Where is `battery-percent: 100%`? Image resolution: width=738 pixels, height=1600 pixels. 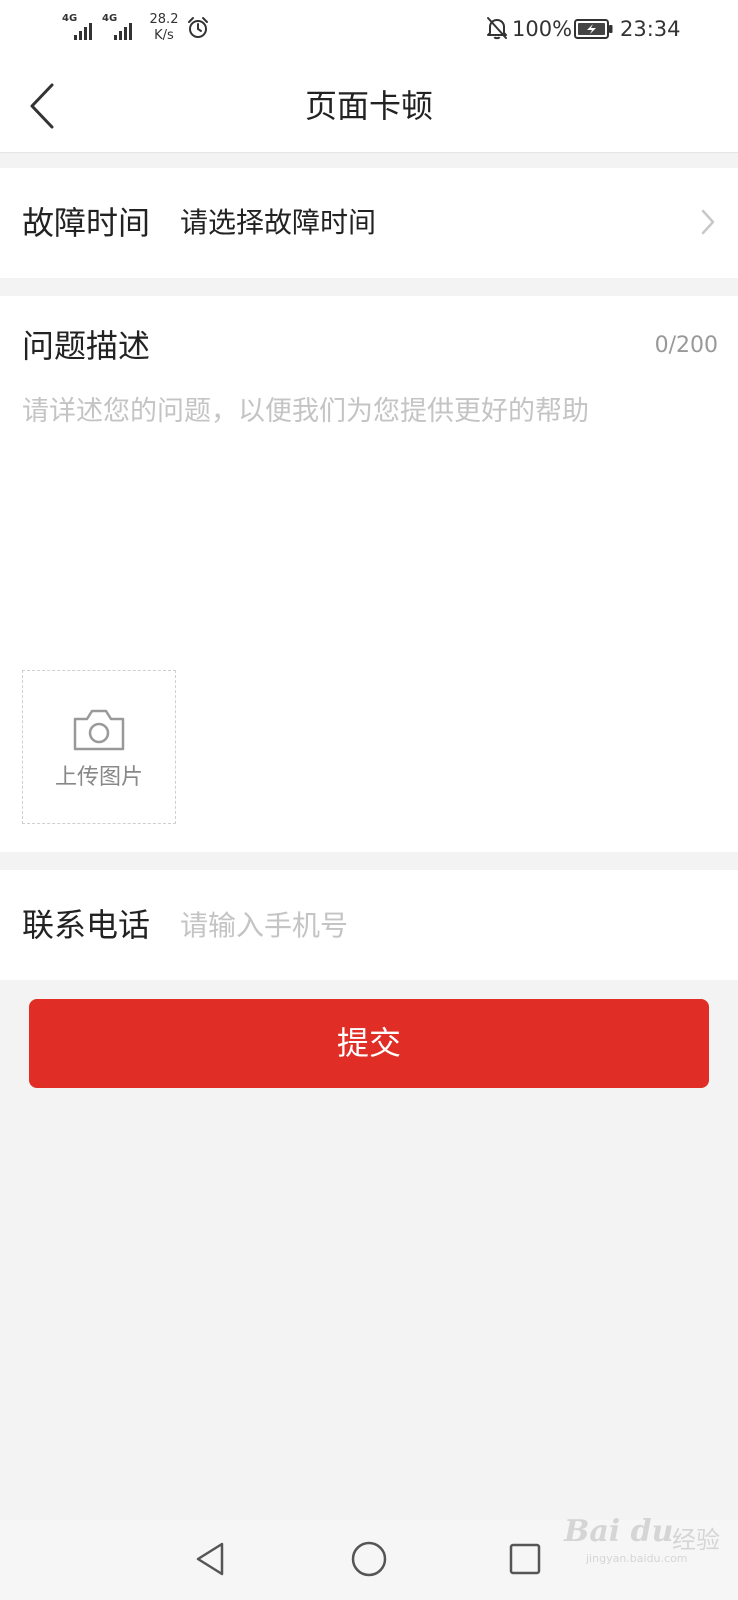
battery-percent: 100% is located at coordinates (542, 29).